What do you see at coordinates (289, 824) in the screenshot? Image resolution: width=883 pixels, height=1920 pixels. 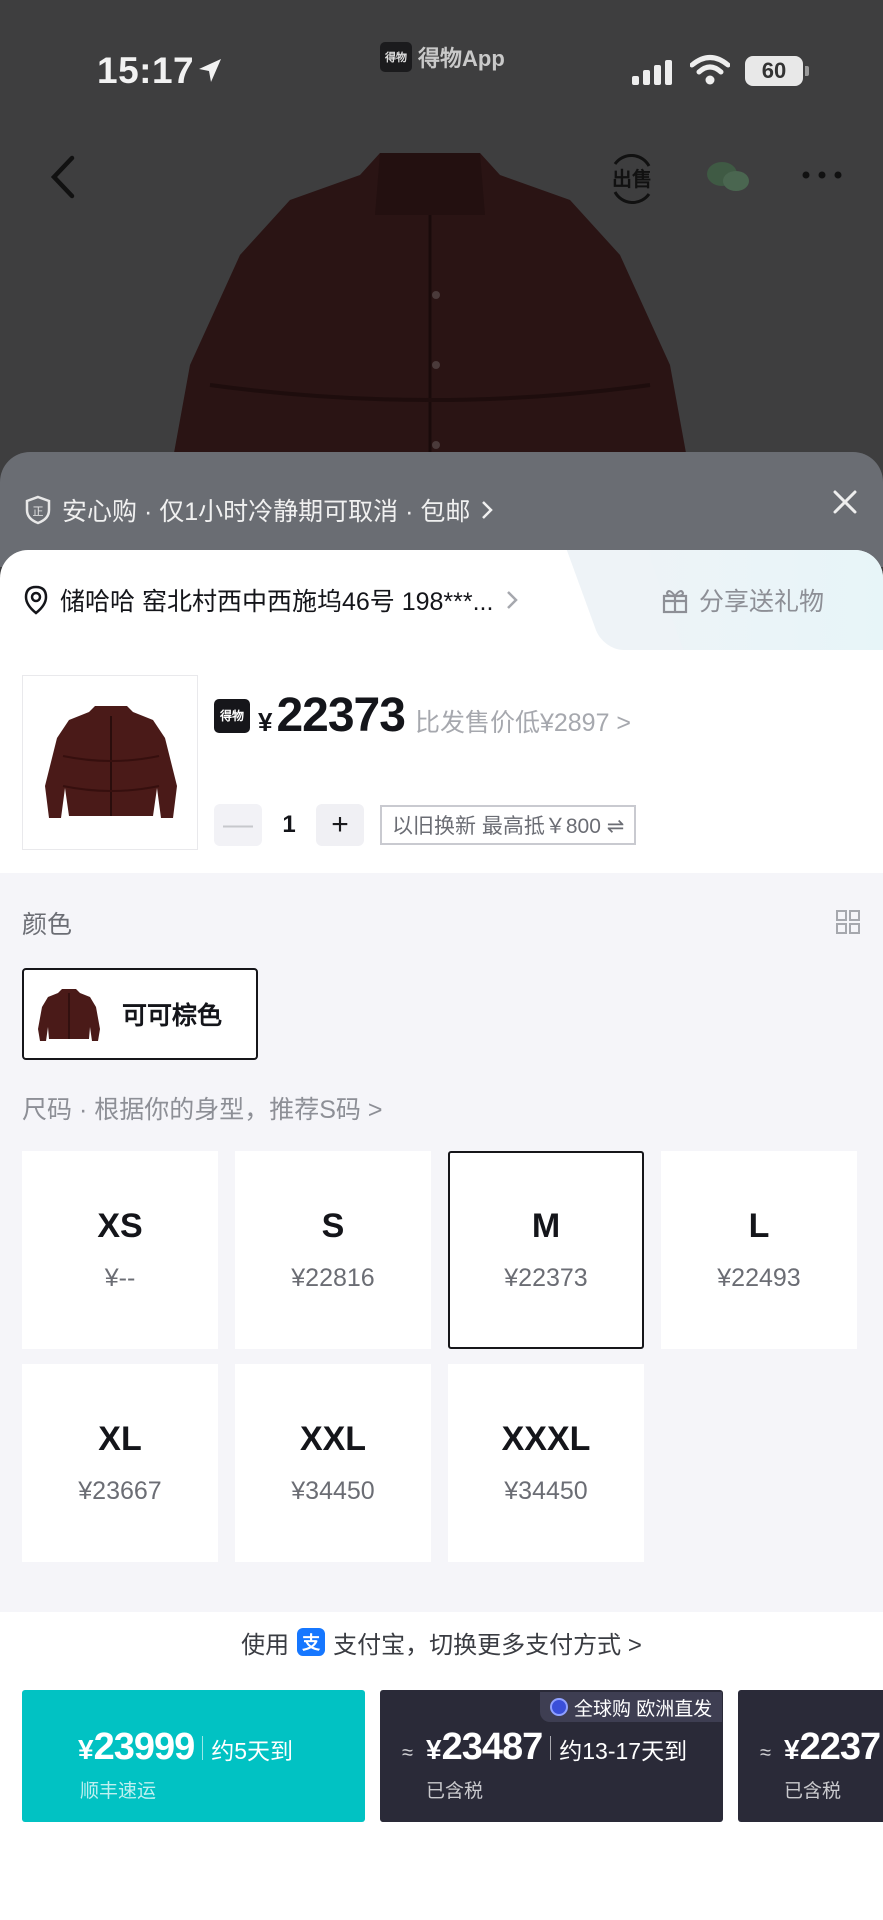 I see `quantity-value: 1` at bounding box center [289, 824].